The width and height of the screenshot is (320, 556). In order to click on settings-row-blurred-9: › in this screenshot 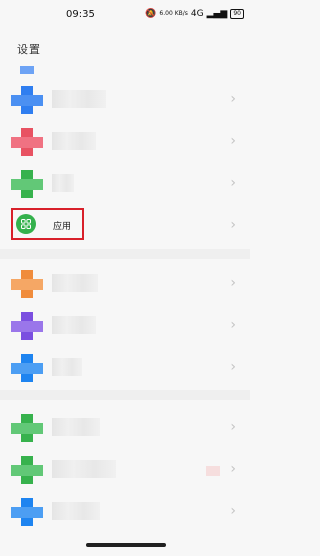, I will do `click(125, 469)`.